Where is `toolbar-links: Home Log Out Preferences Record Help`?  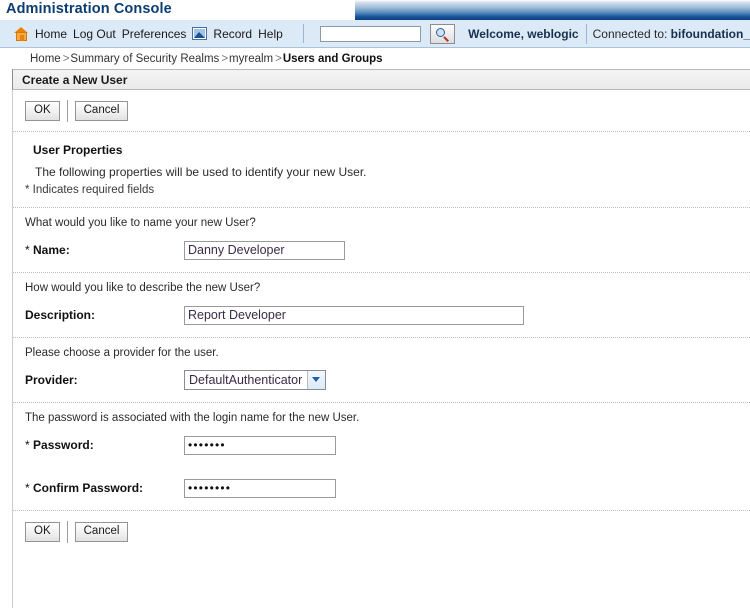 toolbar-links: Home Log Out Preferences Record Help is located at coordinates (227, 33).